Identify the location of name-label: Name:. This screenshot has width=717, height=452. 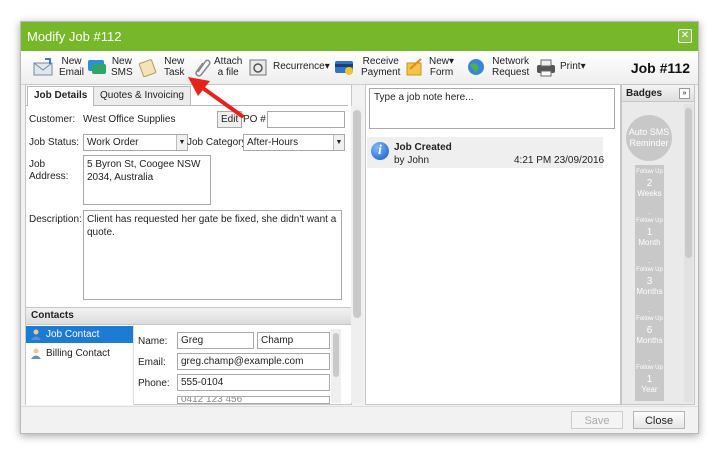
(153, 341).